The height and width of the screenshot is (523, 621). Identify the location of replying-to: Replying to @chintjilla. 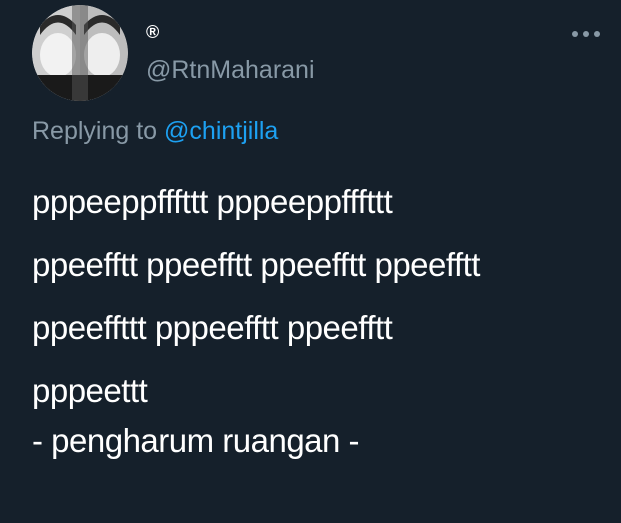
(155, 131).